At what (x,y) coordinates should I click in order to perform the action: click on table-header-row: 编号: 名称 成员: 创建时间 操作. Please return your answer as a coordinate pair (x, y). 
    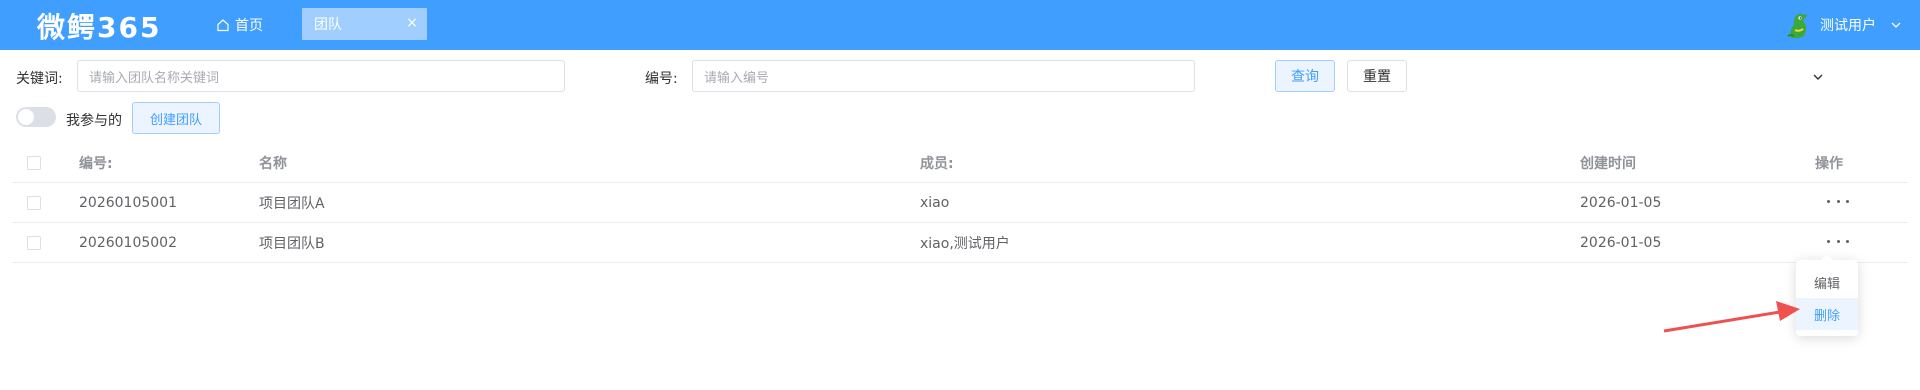
    Looking at the image, I should click on (960, 163).